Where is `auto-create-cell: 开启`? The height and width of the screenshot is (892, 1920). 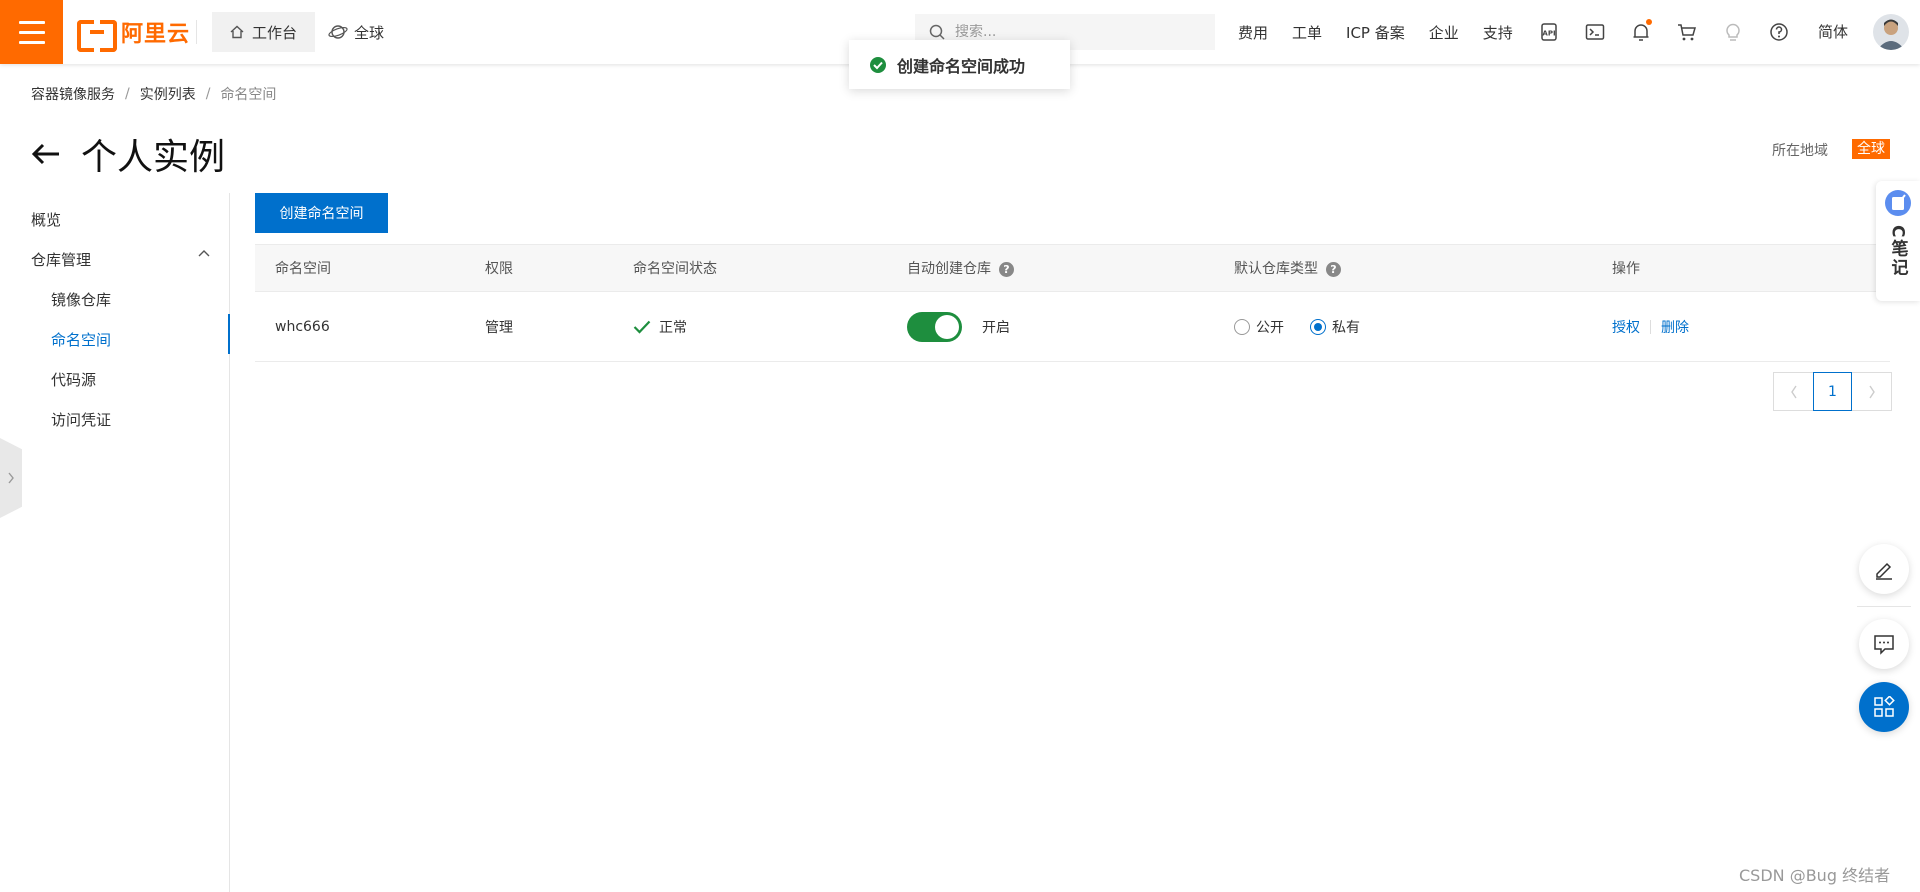
auto-create-cell: 开启 is located at coordinates (958, 327).